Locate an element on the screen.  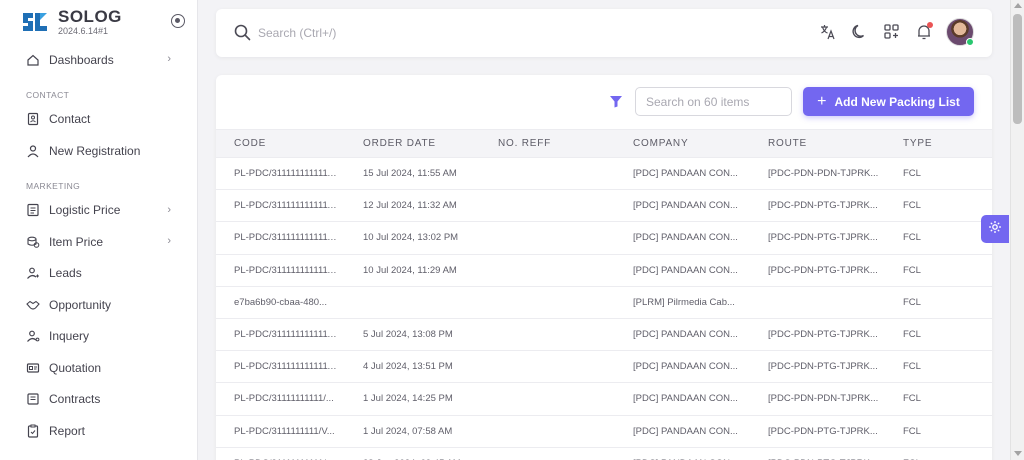
add-new-packing-list-button: + Add New Packing List is located at coordinates (888, 101).